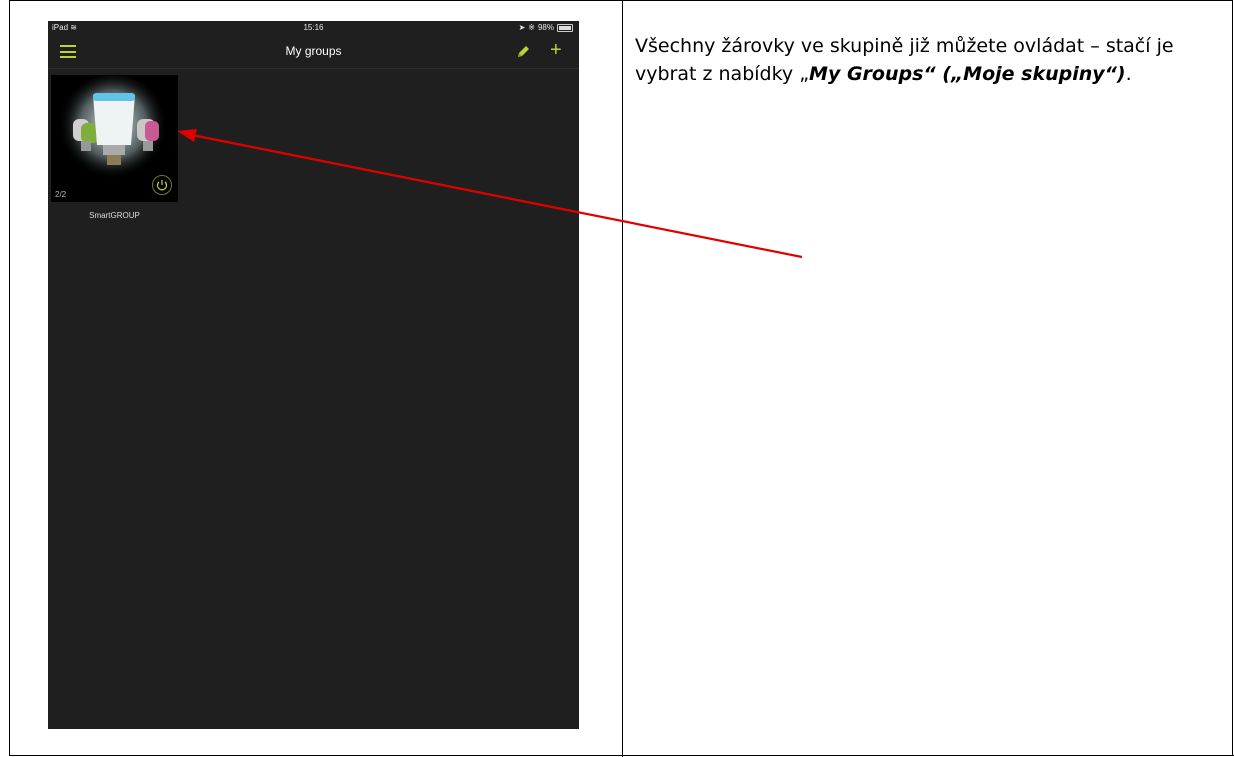 The image size is (1234, 757). I want to click on bluetooth-icon: ※, so click(531, 27).